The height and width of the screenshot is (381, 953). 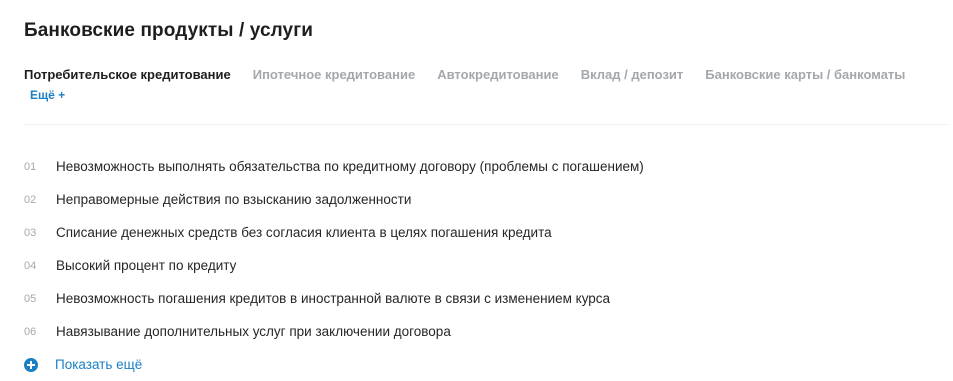 What do you see at coordinates (334, 74) in the screenshot?
I see `tab-mortgage: Ипотечное кредитование` at bounding box center [334, 74].